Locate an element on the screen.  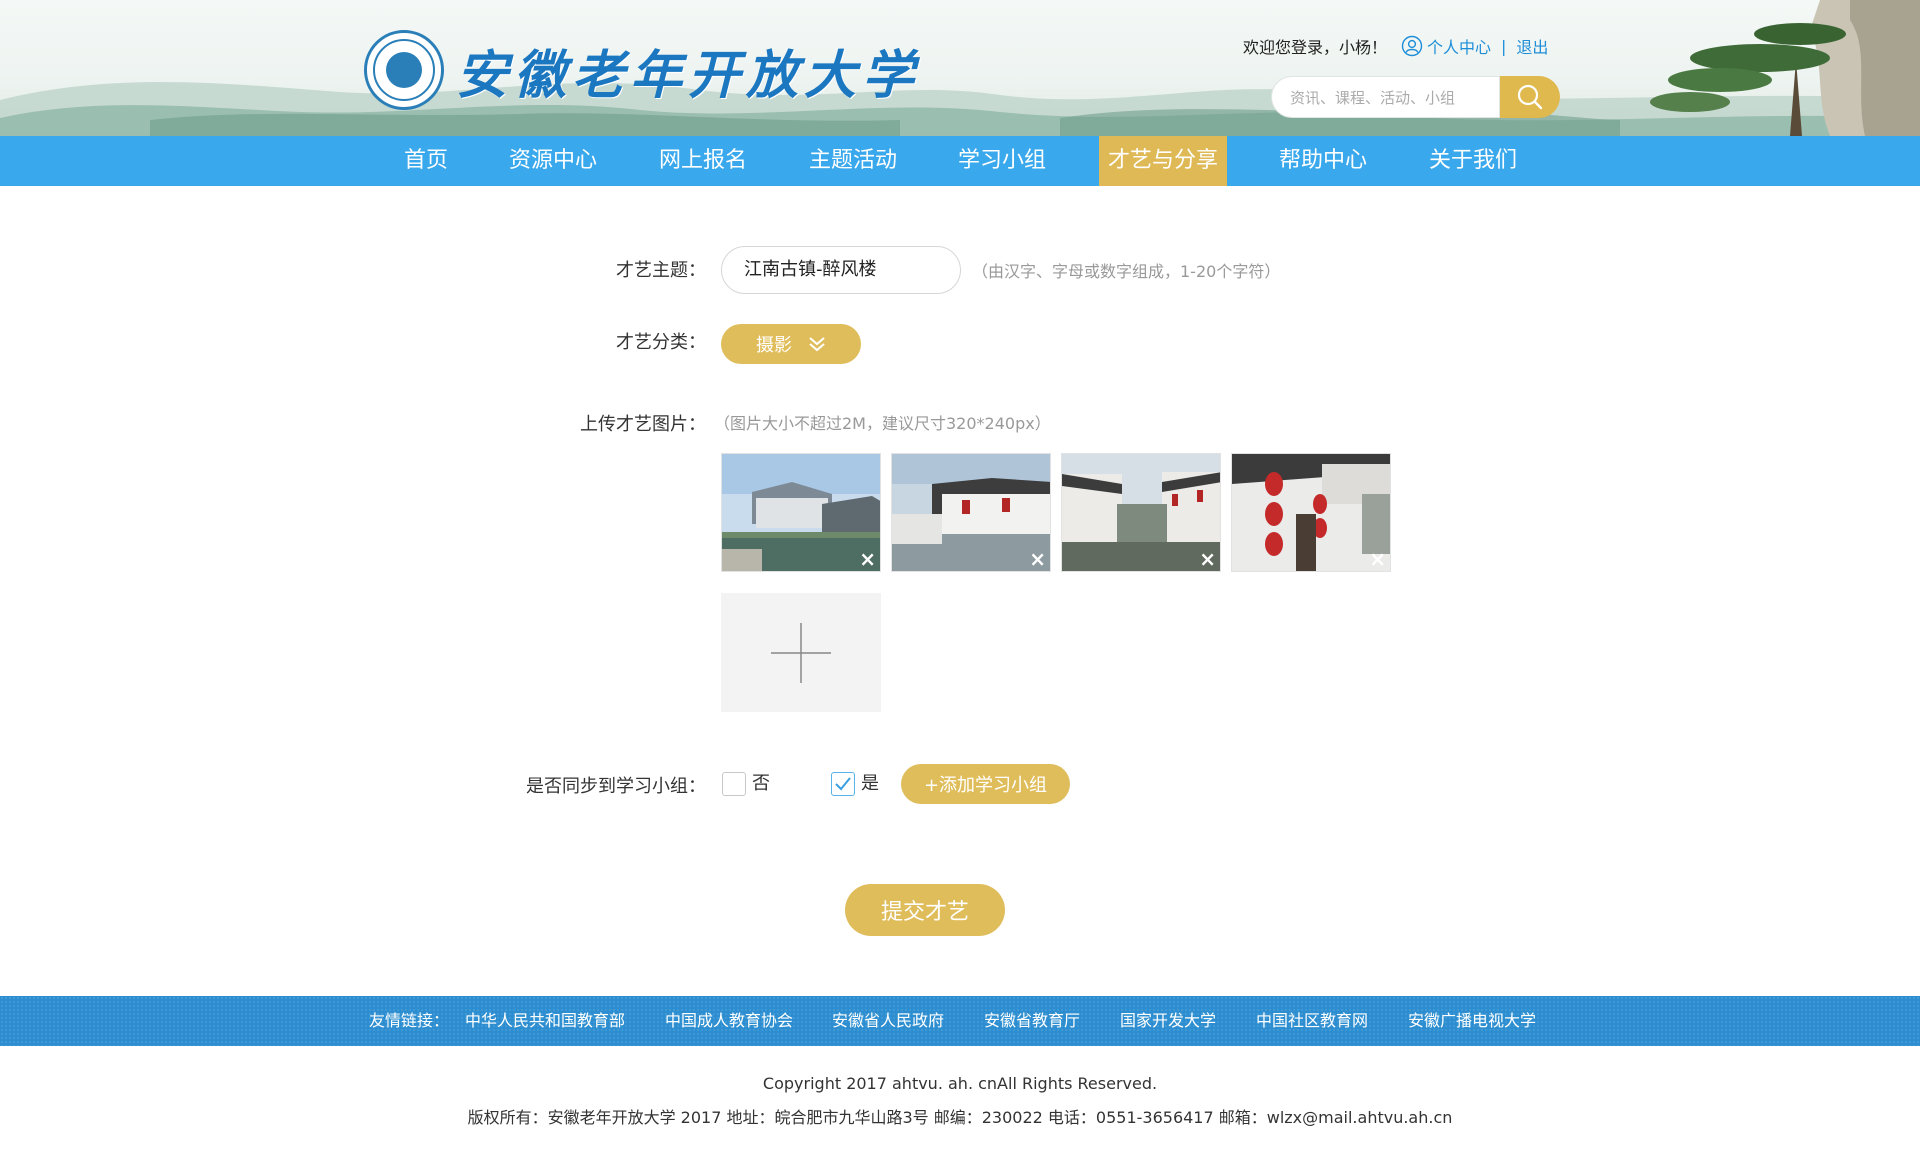
uploaded-image-4: × is located at coordinates (1311, 512).